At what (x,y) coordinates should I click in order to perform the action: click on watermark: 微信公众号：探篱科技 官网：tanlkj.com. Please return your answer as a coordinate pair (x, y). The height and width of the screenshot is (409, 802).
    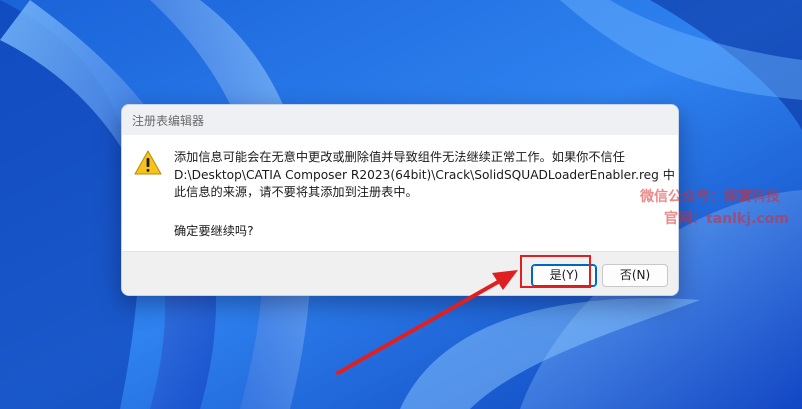
    Looking at the image, I should click on (714, 208).